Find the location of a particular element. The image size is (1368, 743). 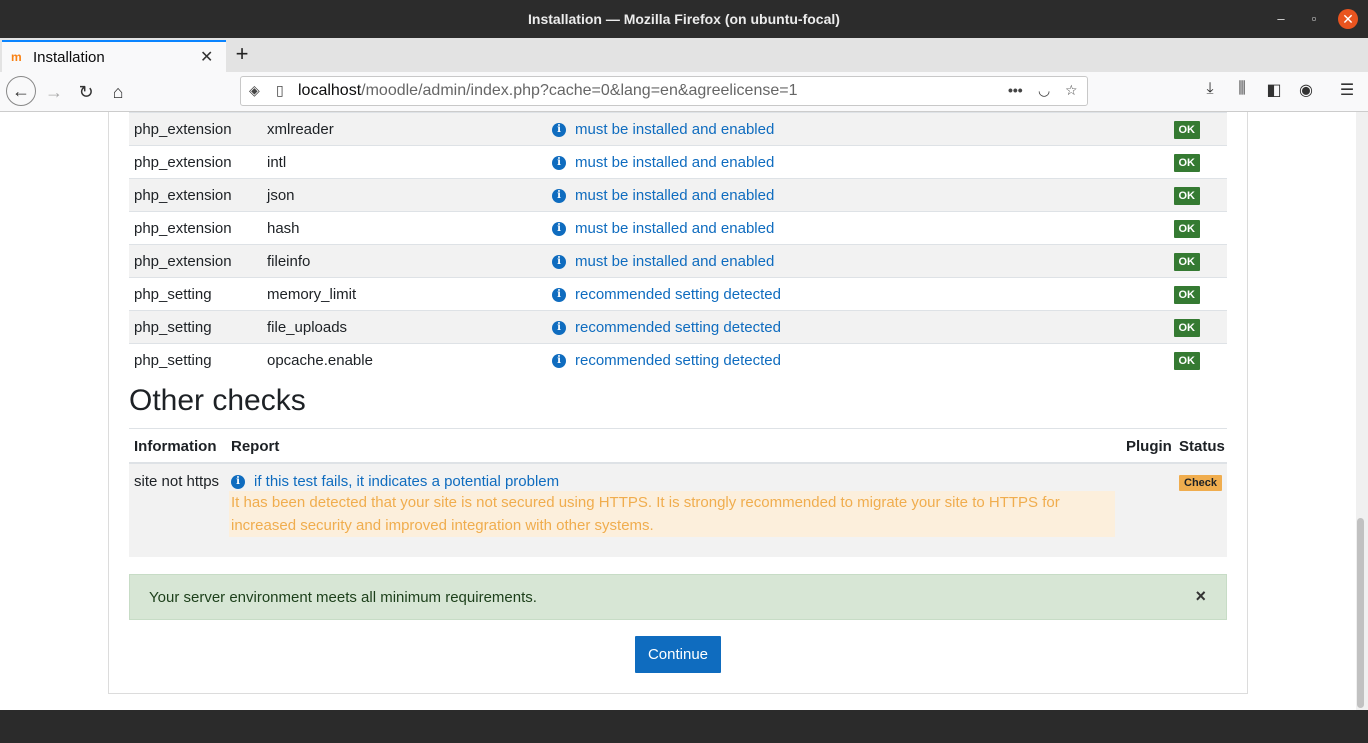

check-name: intl is located at coordinates (404, 162).